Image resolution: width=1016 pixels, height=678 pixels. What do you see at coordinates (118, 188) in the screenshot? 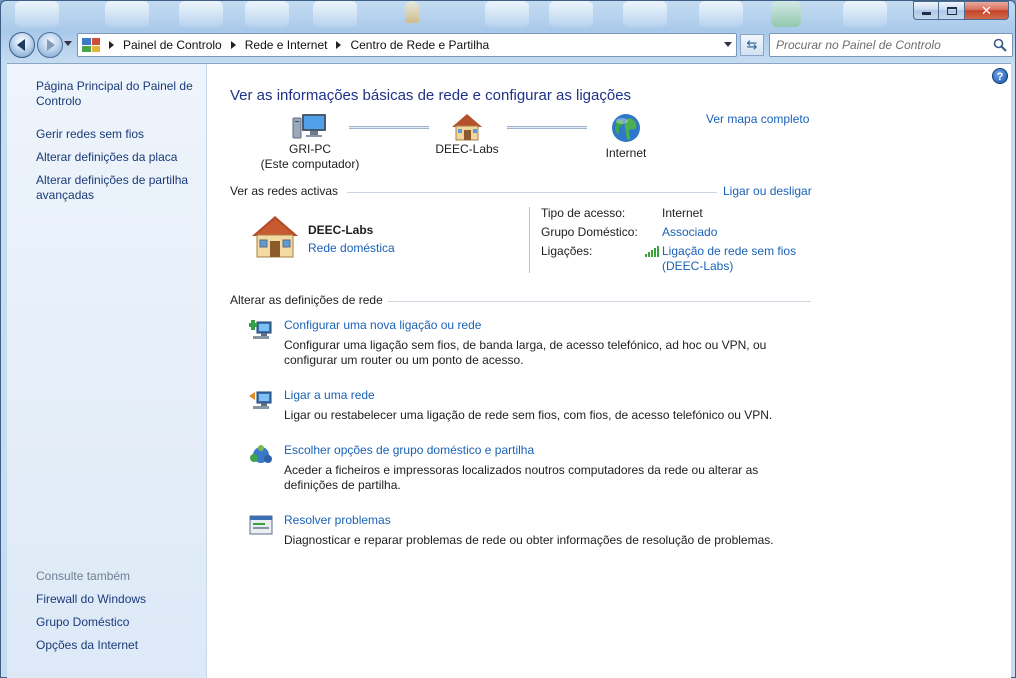
I see `sidebar-link-advanced-sharing: Alterar definições de partilha avançadas` at bounding box center [118, 188].